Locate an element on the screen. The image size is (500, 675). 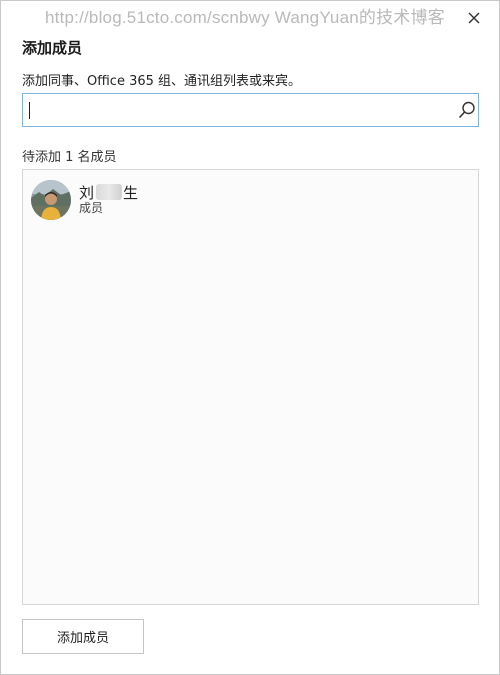
member-name-end: 生 is located at coordinates (131, 192).